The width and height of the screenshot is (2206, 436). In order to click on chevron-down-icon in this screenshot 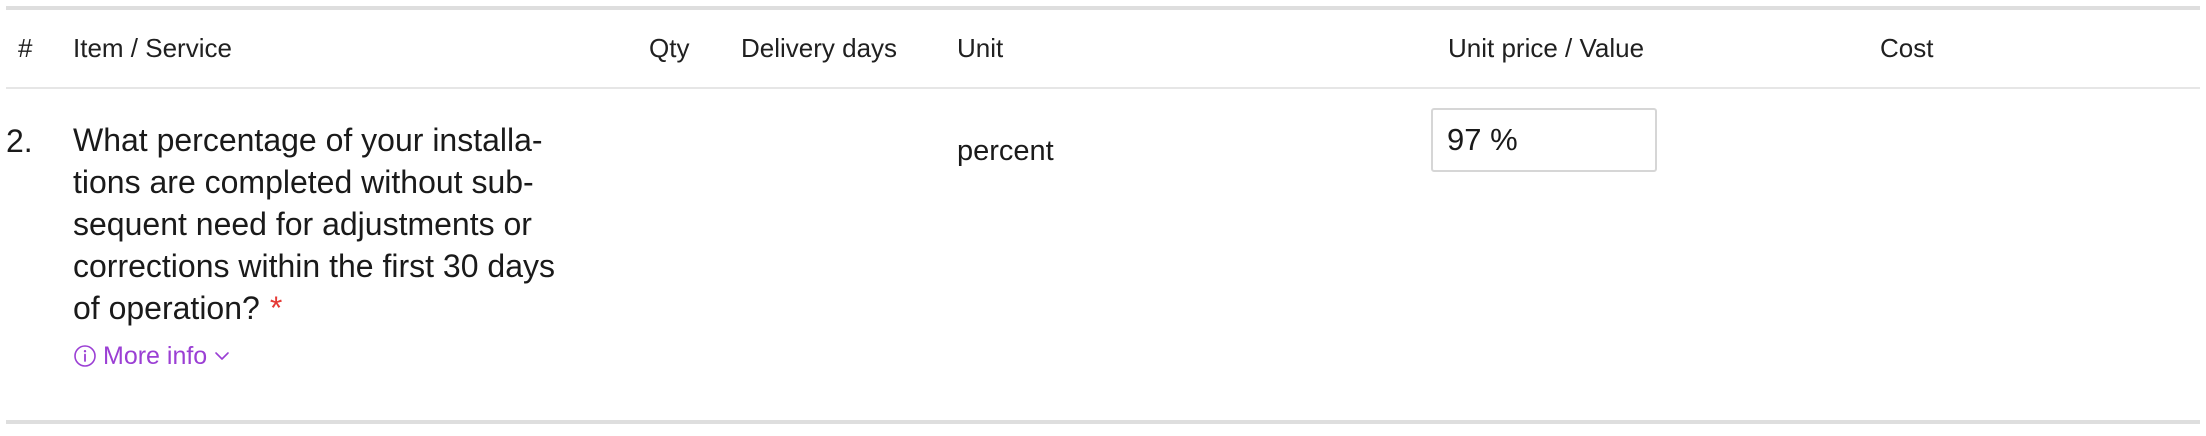, I will do `click(222, 356)`.